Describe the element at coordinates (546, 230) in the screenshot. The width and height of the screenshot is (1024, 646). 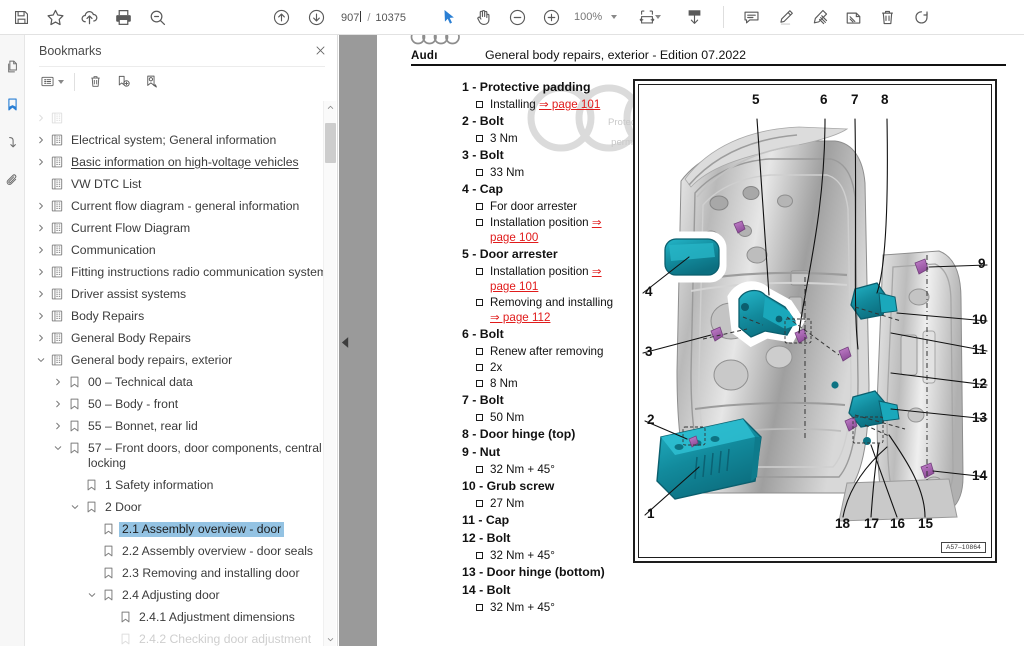
I see `cross-reference-link: ⇒ page 100` at that location.